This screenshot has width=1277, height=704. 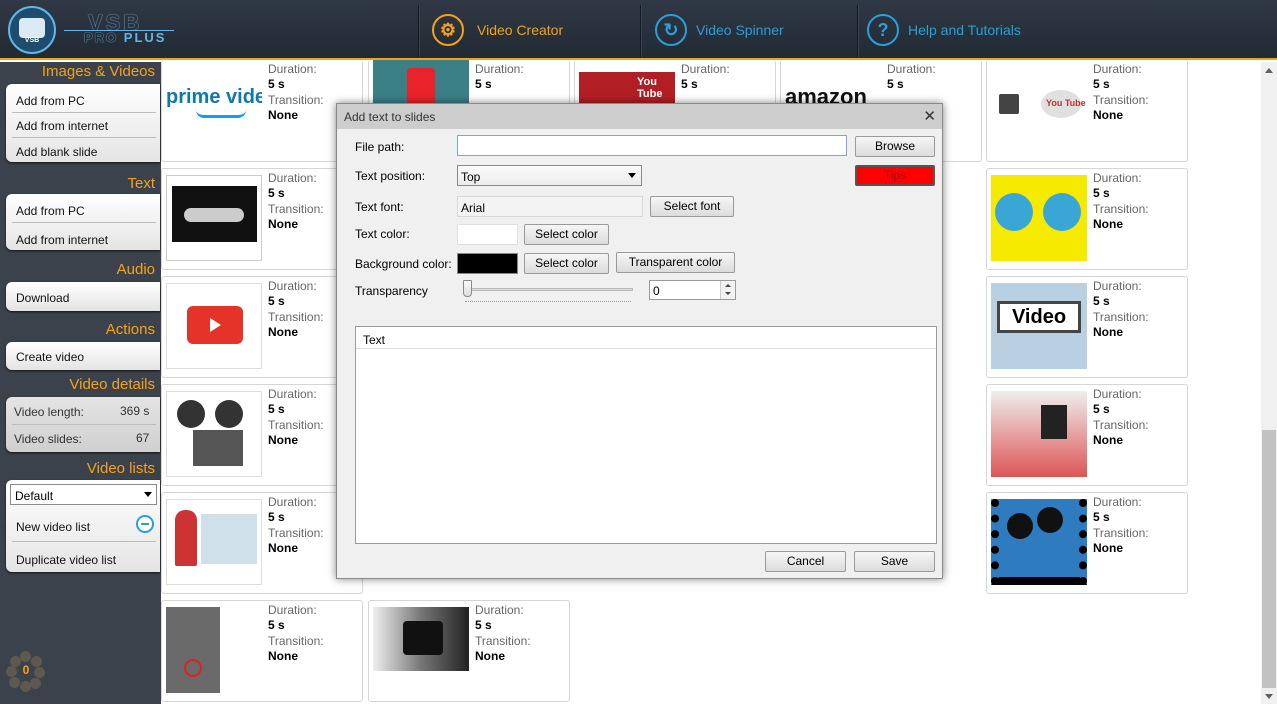 What do you see at coordinates (66, 560) in the screenshot?
I see `duplicate-video-list-button: Duplicate video list` at bounding box center [66, 560].